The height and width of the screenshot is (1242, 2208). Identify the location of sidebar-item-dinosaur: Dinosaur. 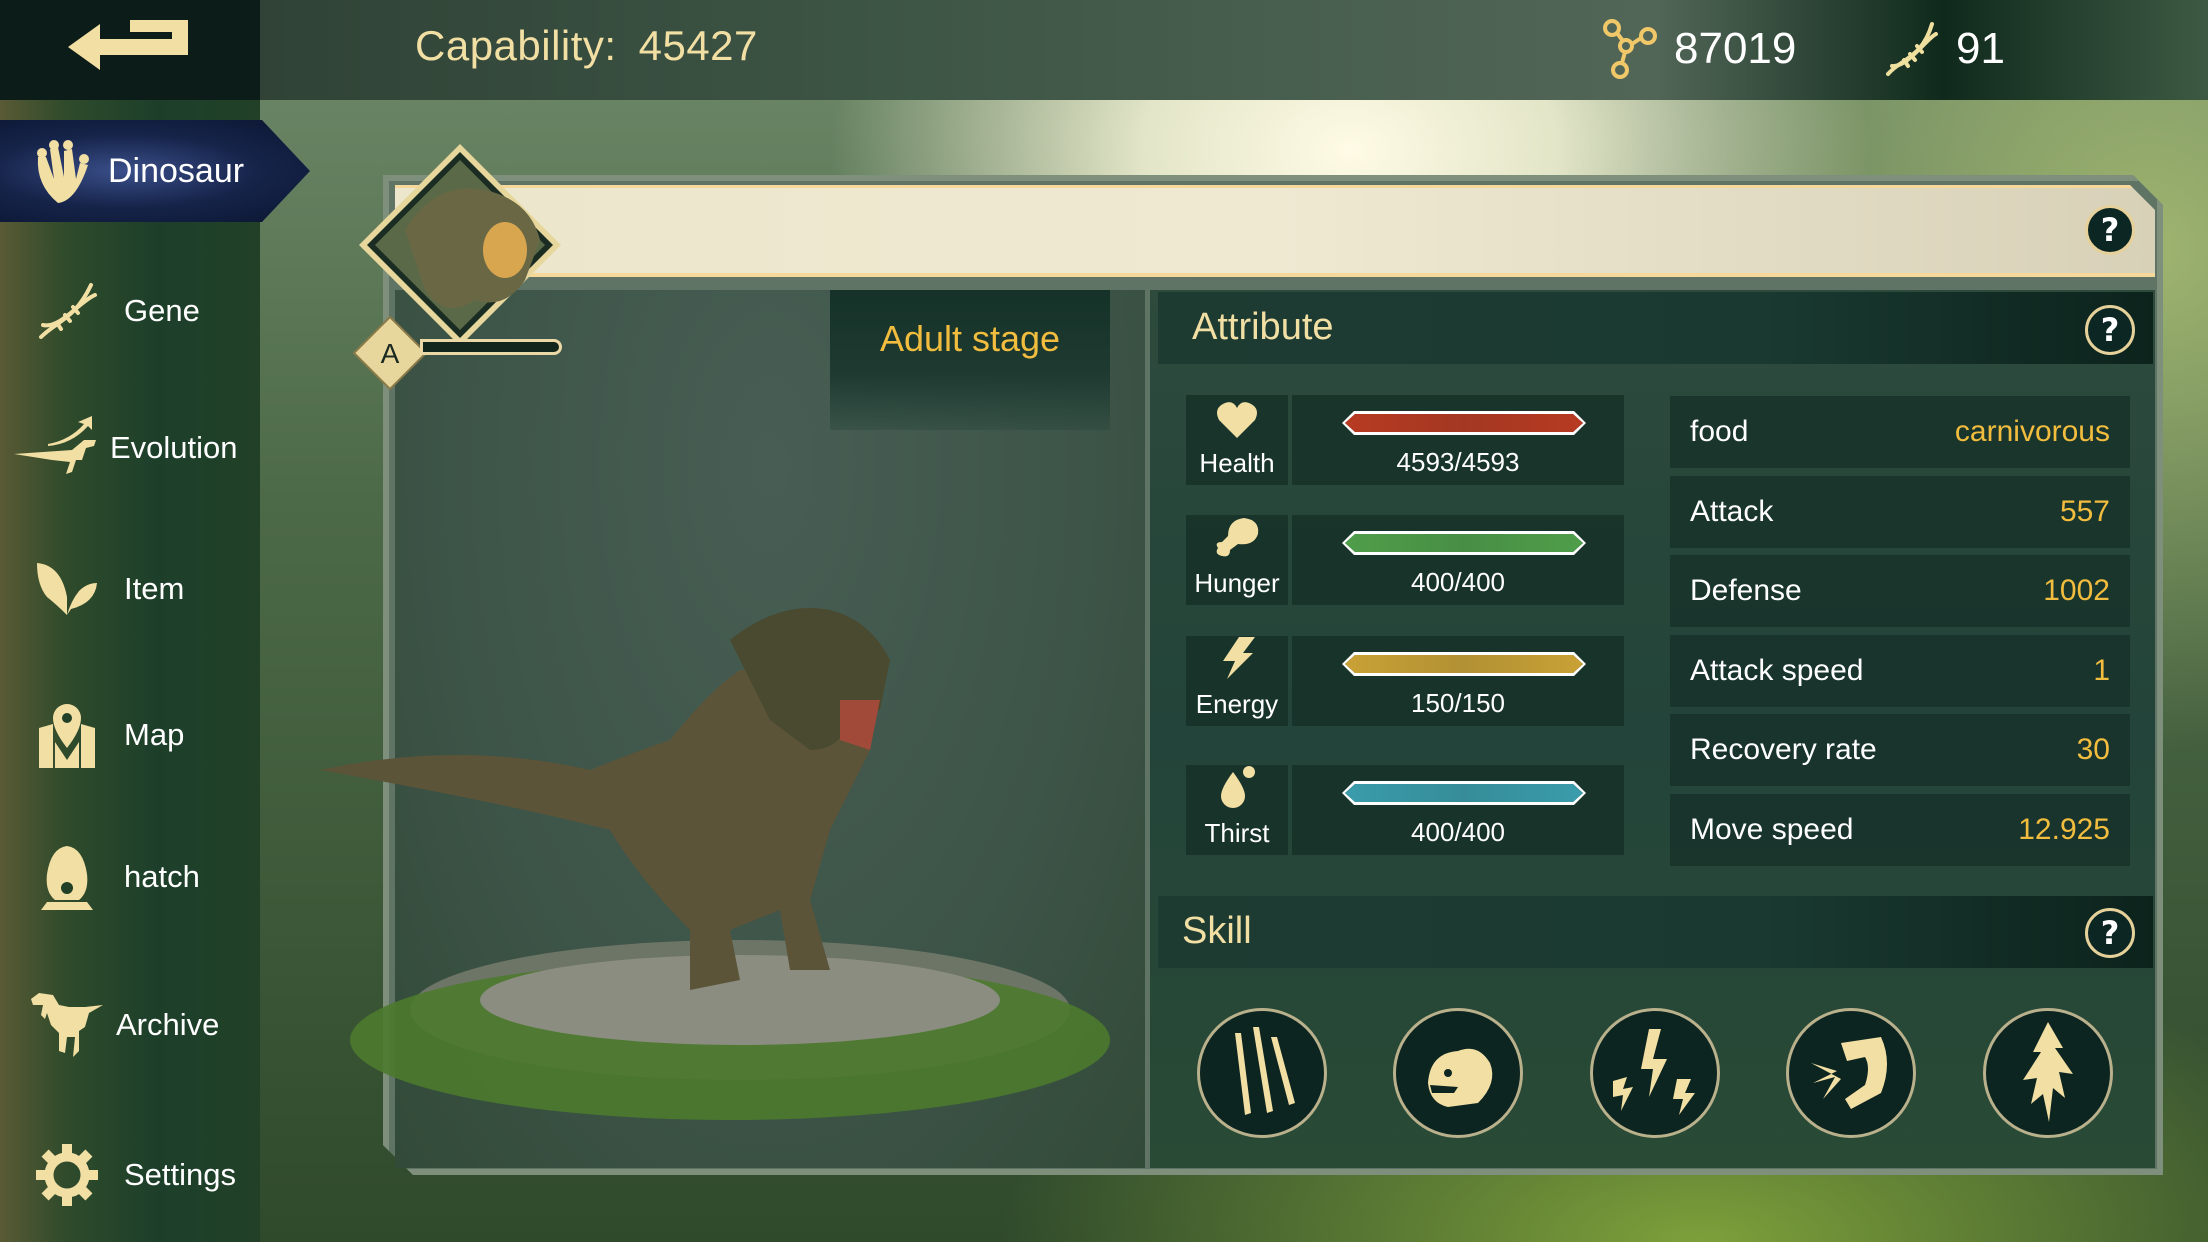
(155, 171).